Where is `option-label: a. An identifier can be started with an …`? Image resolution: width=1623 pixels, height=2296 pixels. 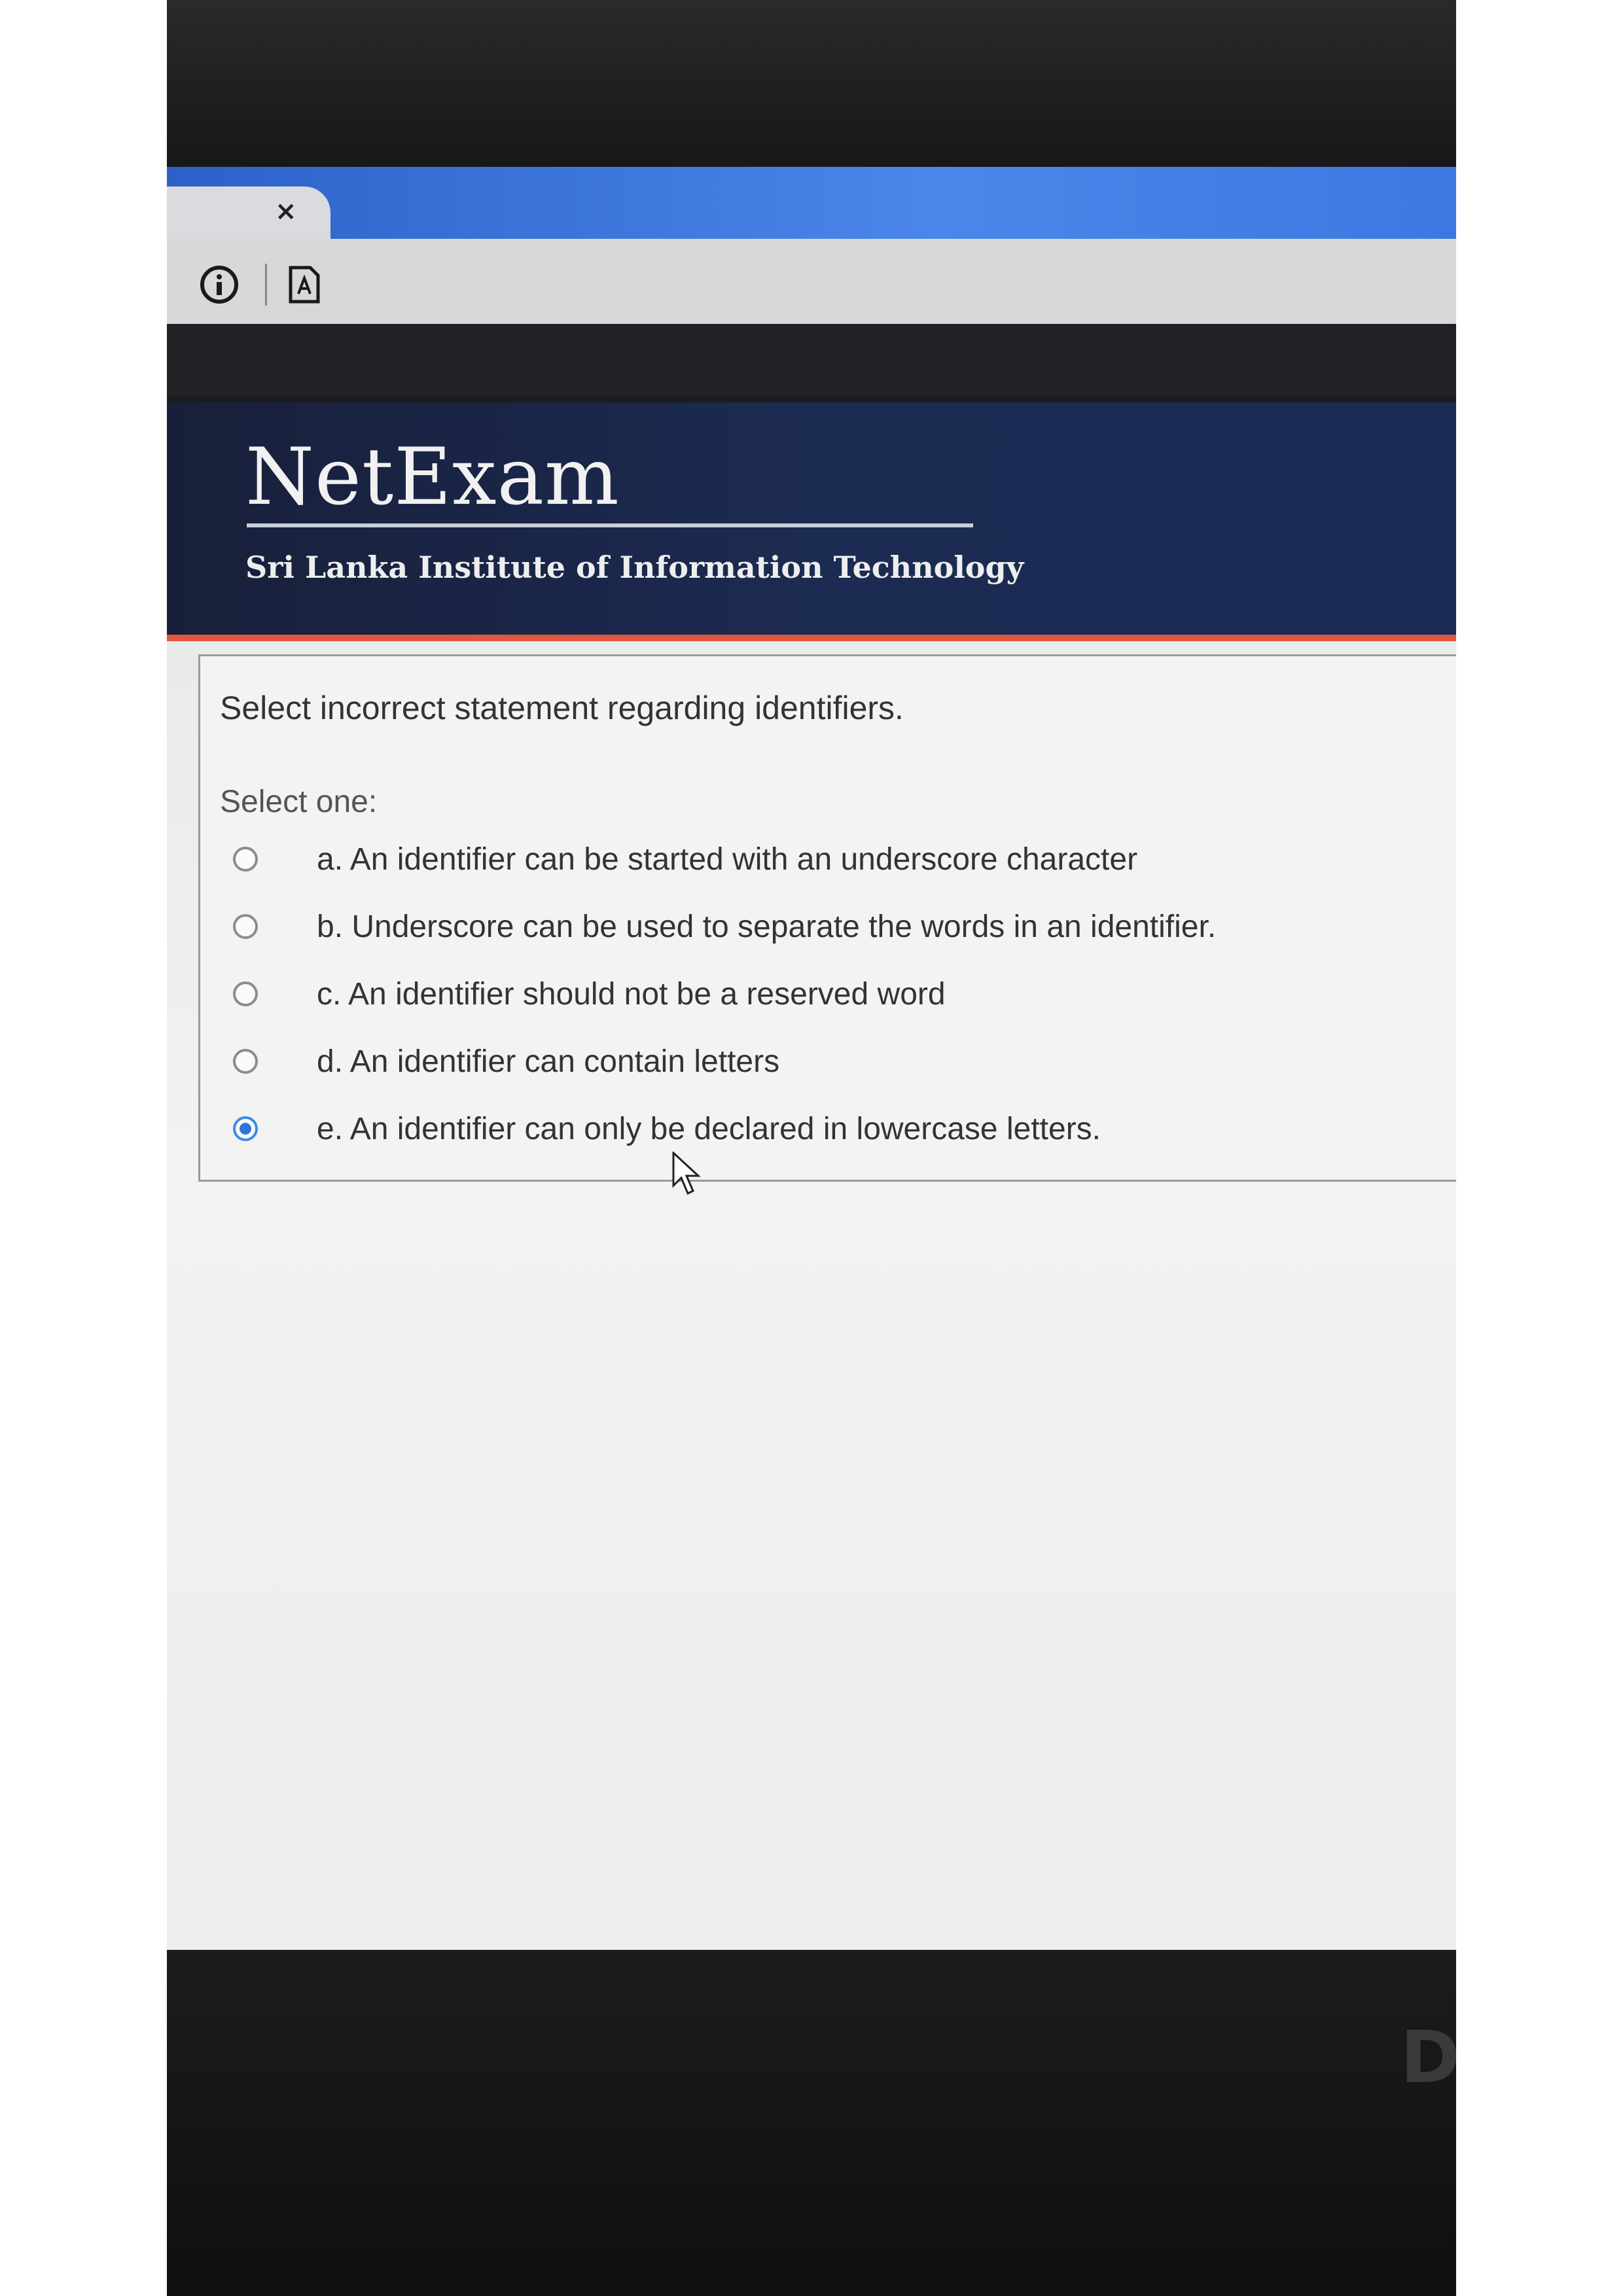
option-label: a. An identifier can be started with an … is located at coordinates (727, 859).